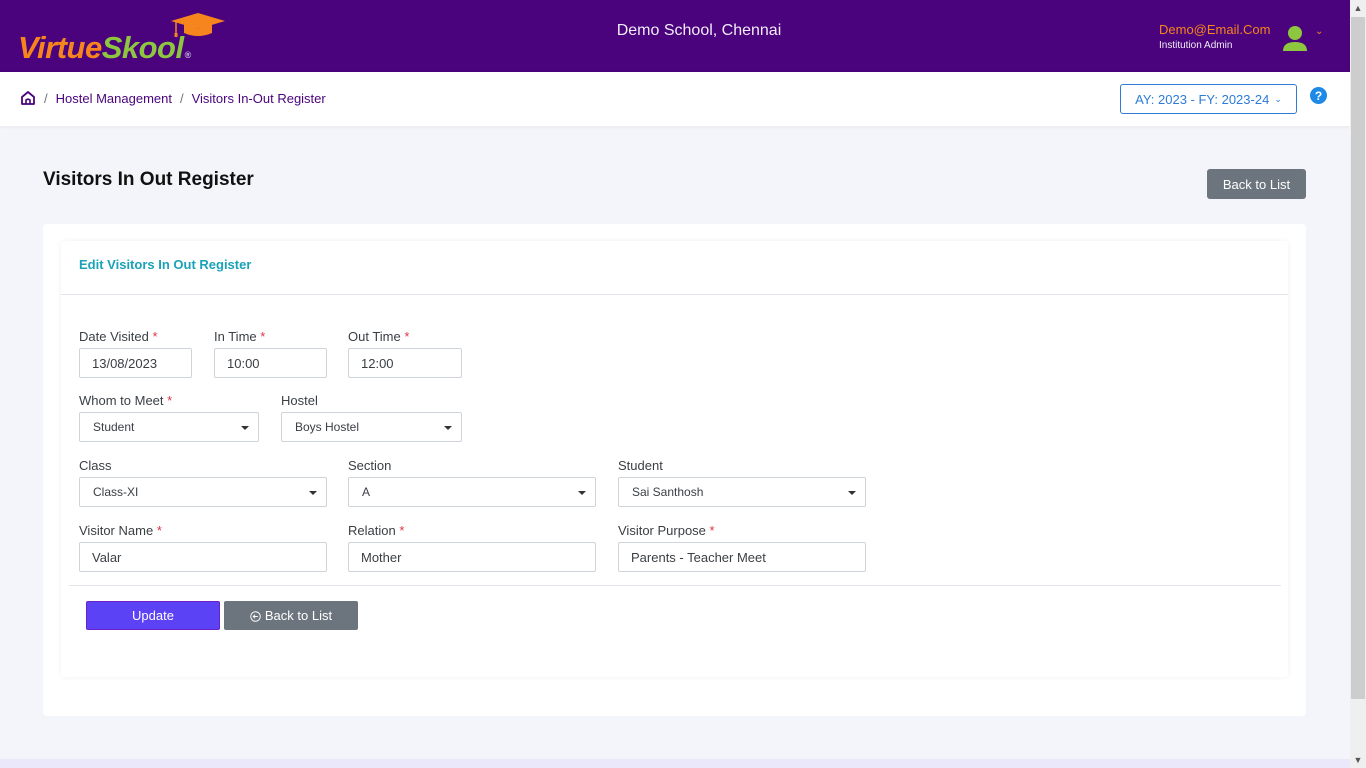 The width and height of the screenshot is (1366, 768). I want to click on whom-to-meet-select: Student, so click(169, 427).